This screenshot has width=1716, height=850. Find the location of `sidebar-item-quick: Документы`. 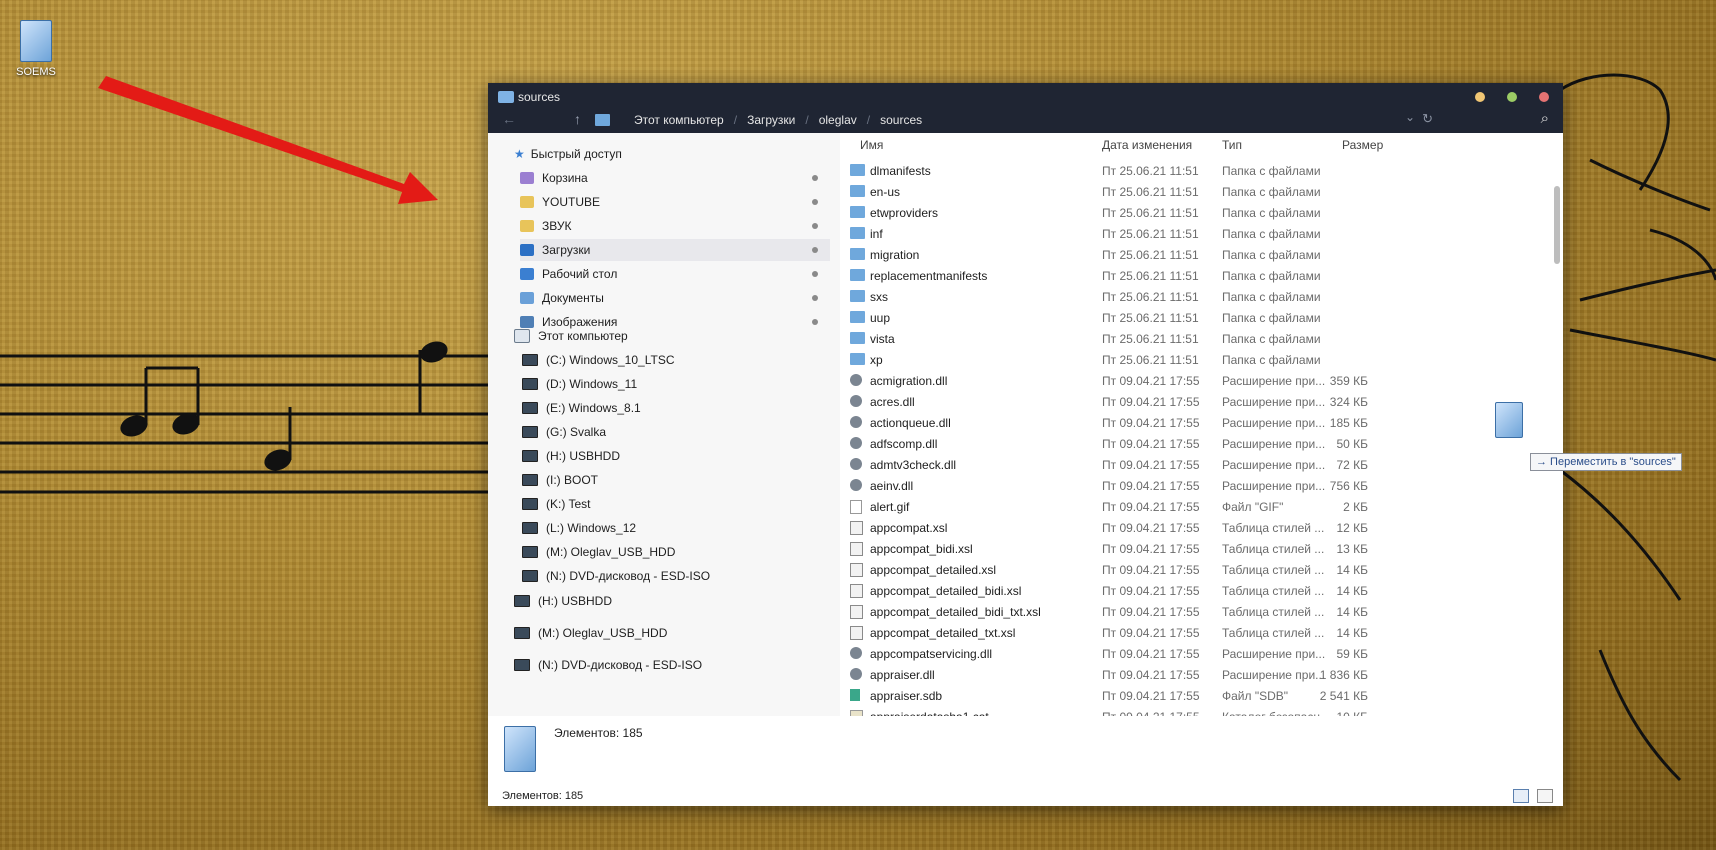

sidebar-item-quick: Документы is located at coordinates (675, 298).